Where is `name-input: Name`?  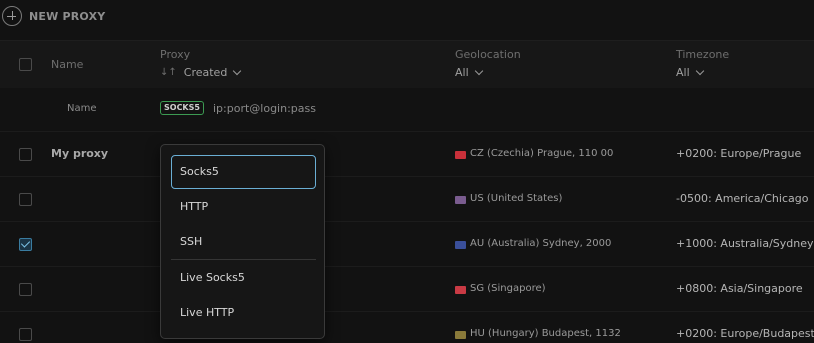
name-input: Name is located at coordinates (82, 108).